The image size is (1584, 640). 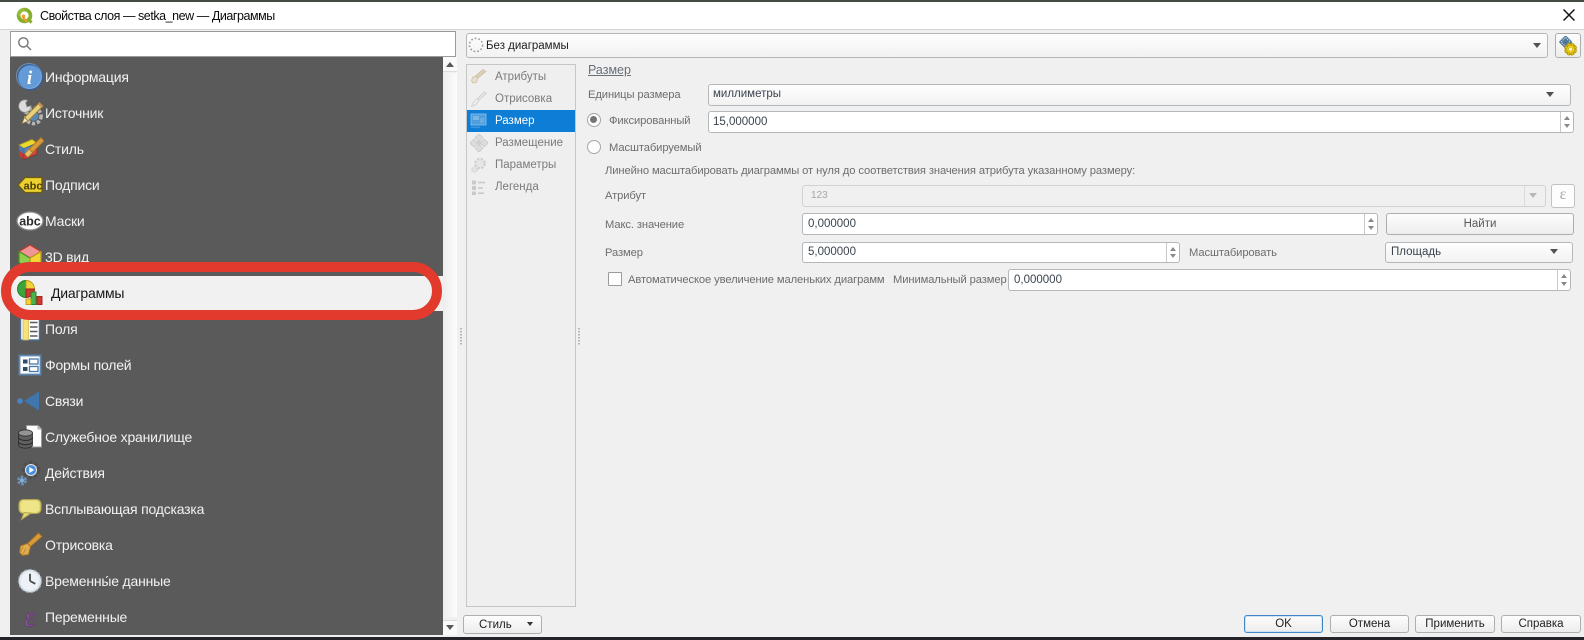 I want to click on svg-text: ε, so click(x=30, y=617).